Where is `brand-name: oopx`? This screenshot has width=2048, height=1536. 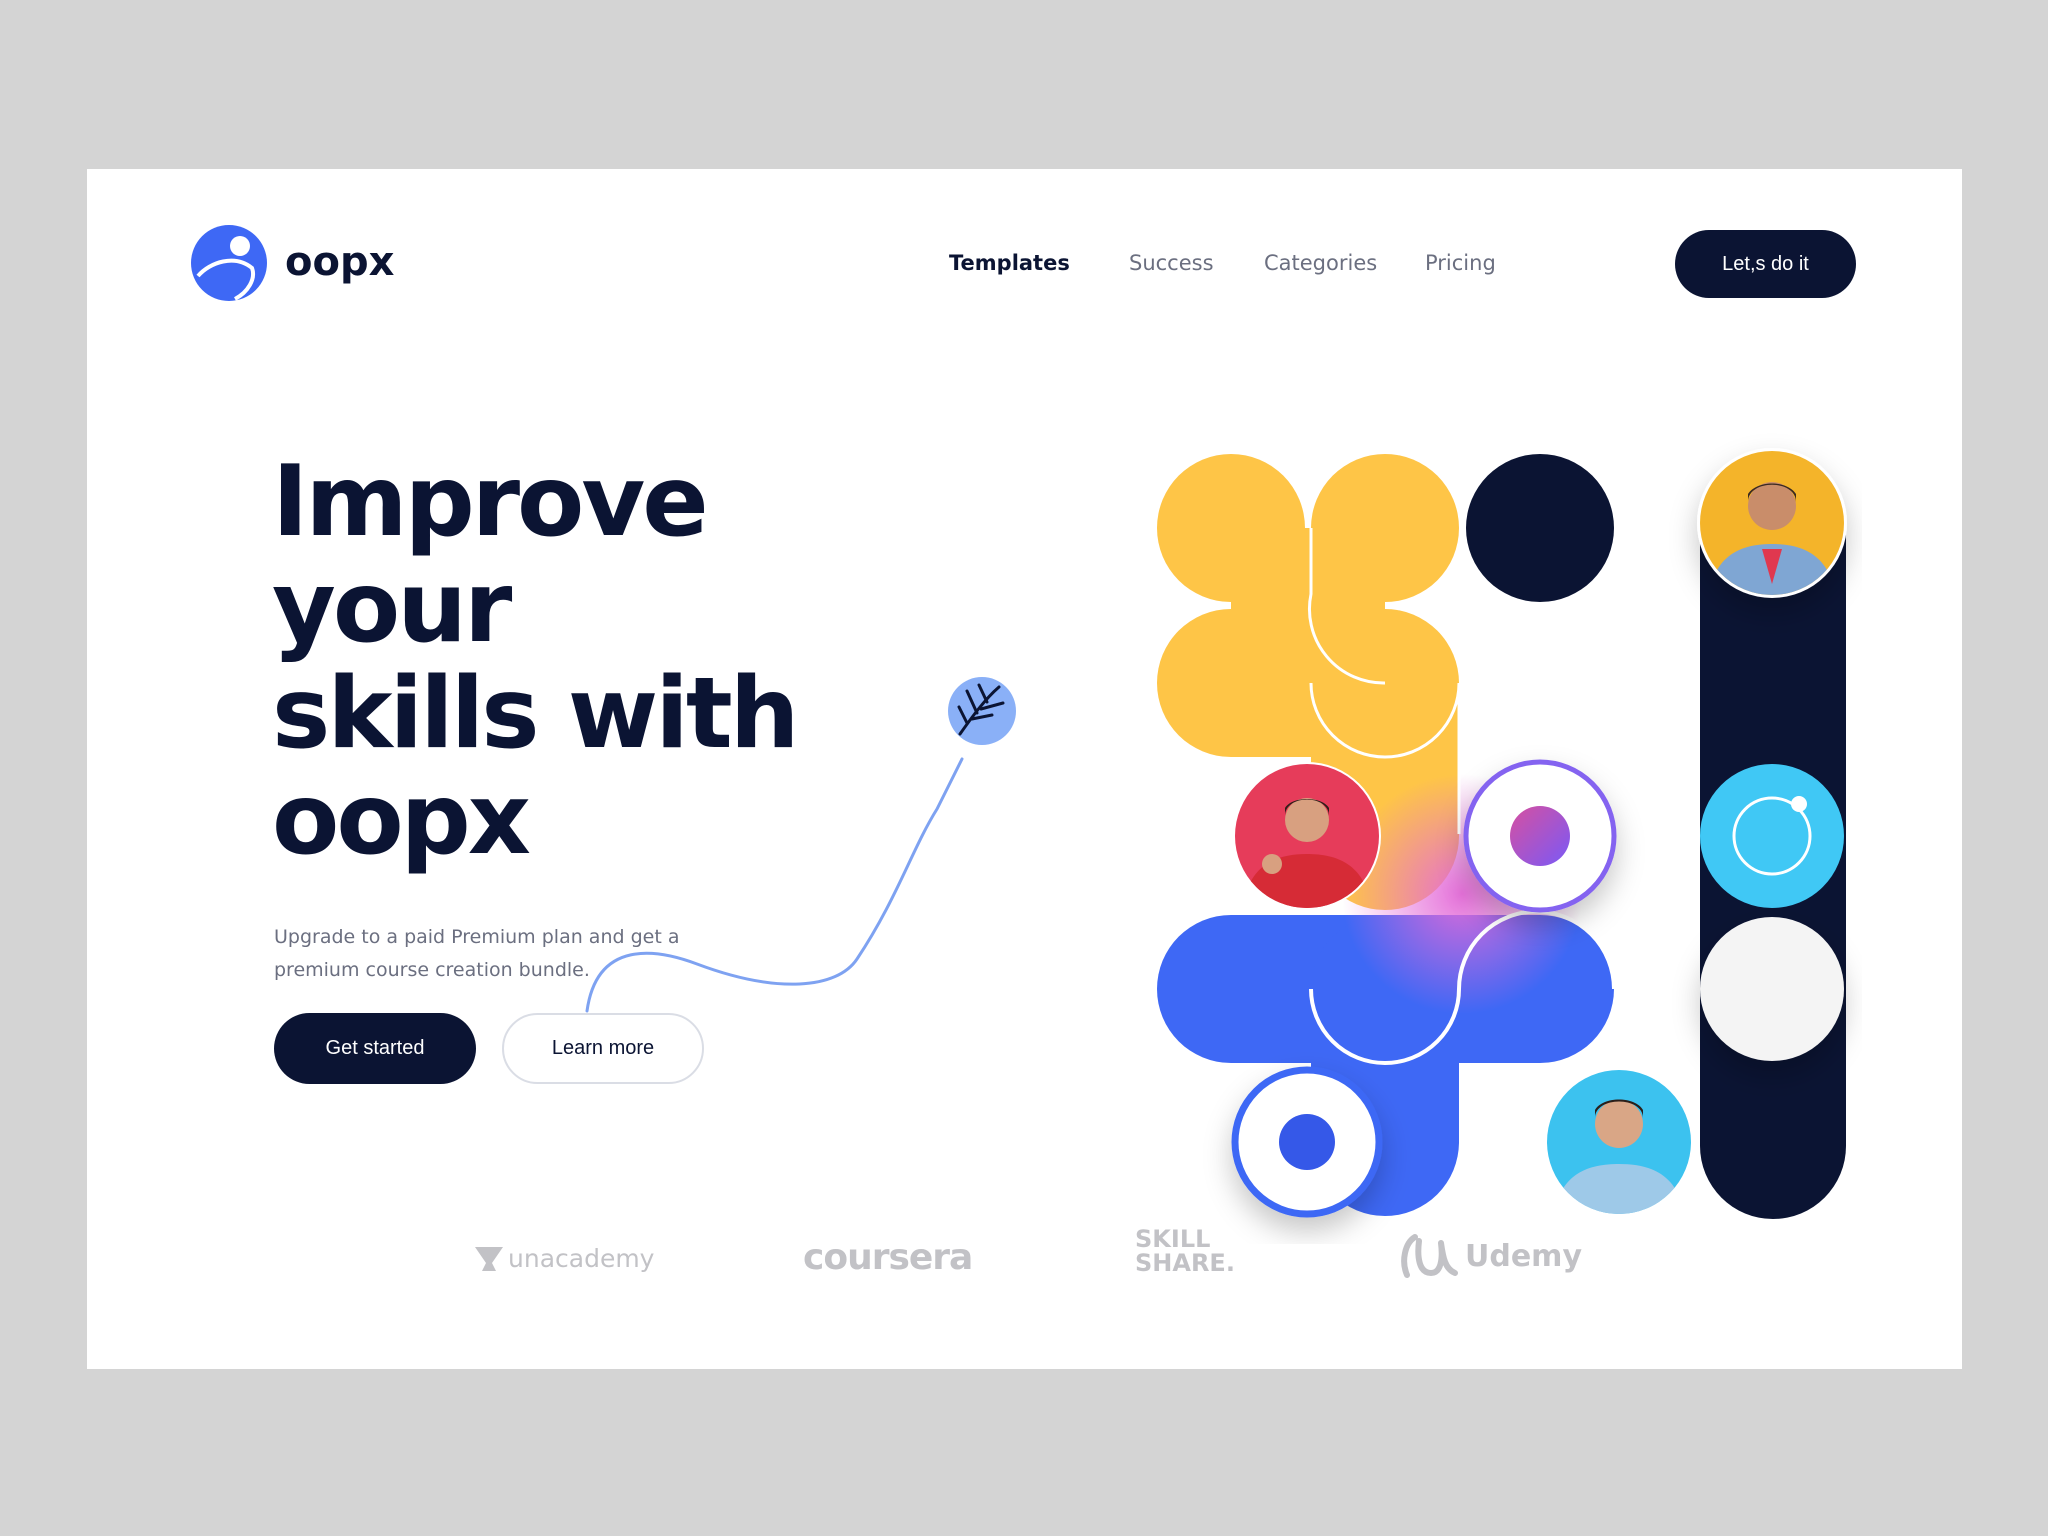
brand-name: oopx is located at coordinates (339, 262).